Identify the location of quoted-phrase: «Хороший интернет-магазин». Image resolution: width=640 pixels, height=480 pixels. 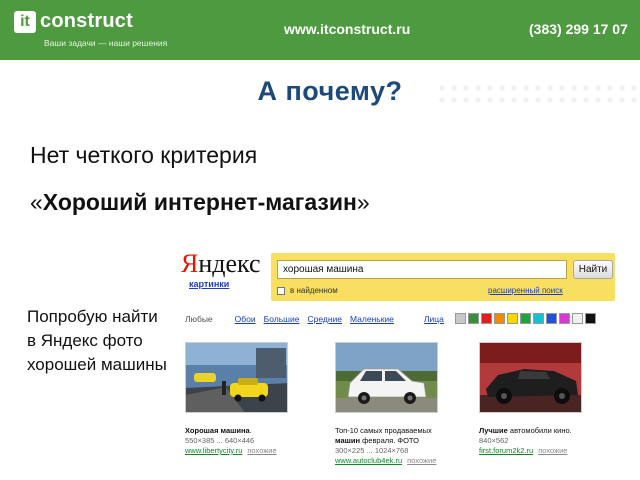
(200, 202).